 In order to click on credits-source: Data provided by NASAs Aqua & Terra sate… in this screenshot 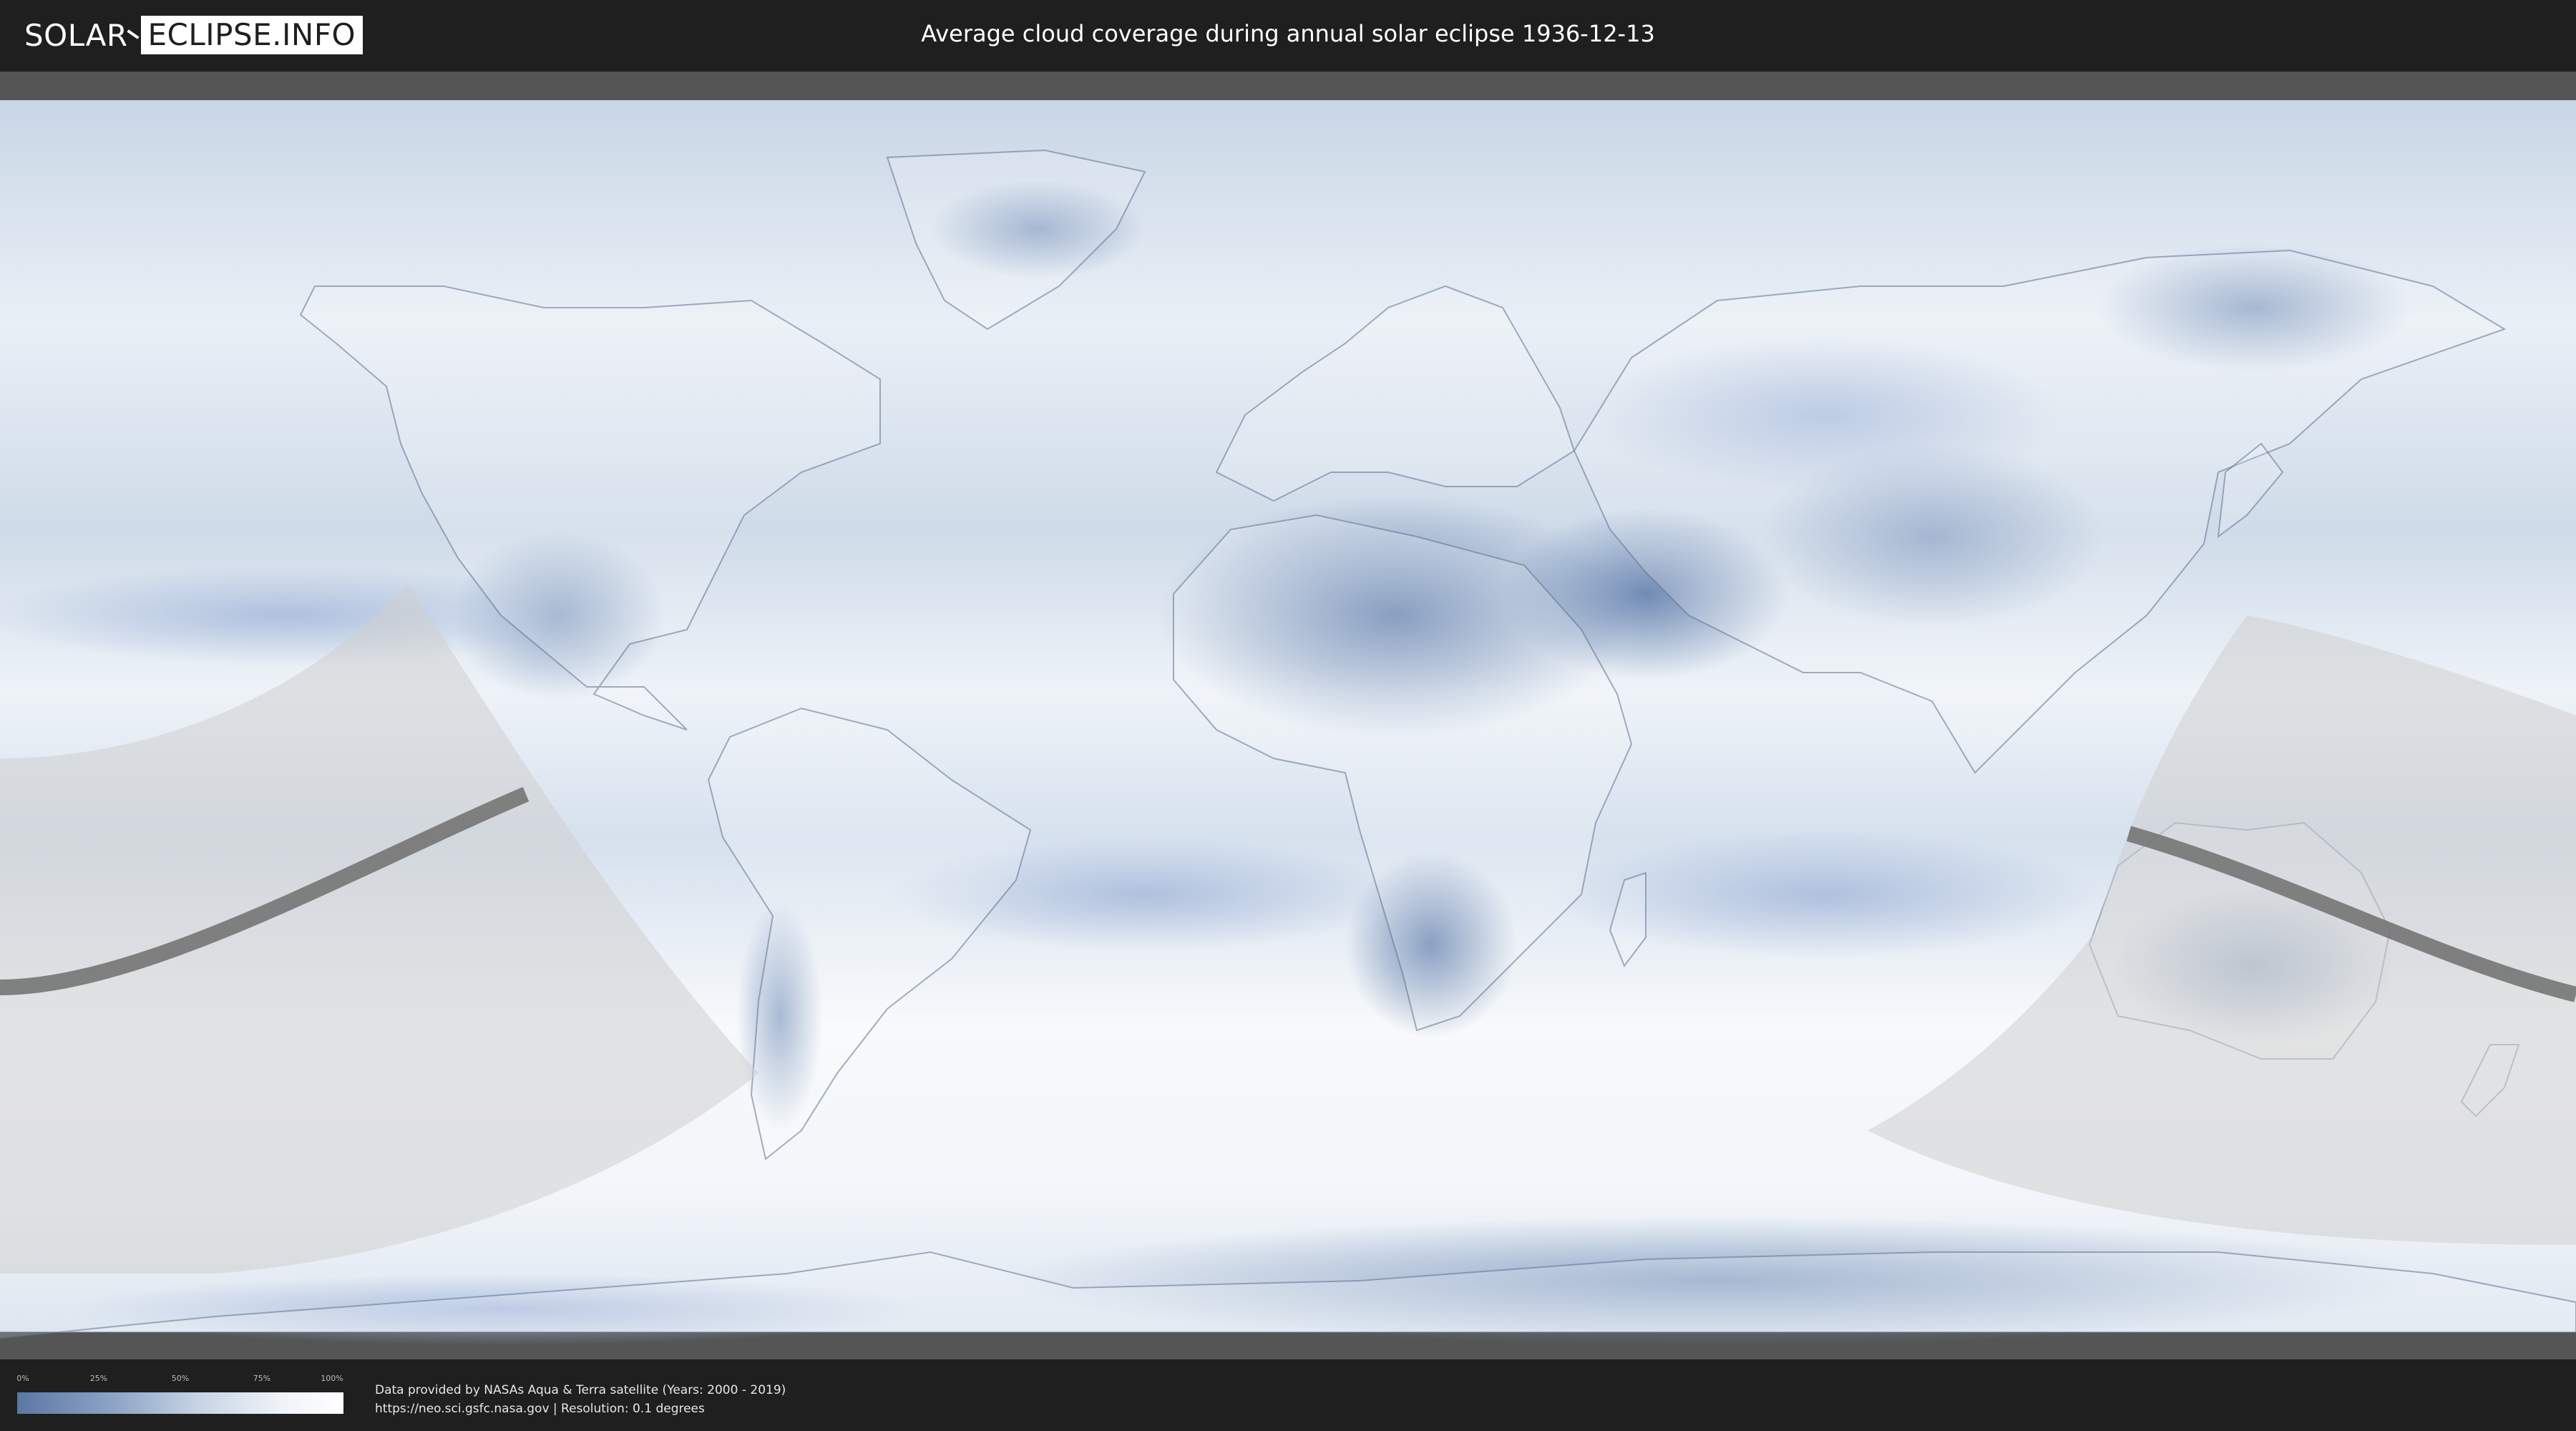, I will do `click(580, 1390)`.